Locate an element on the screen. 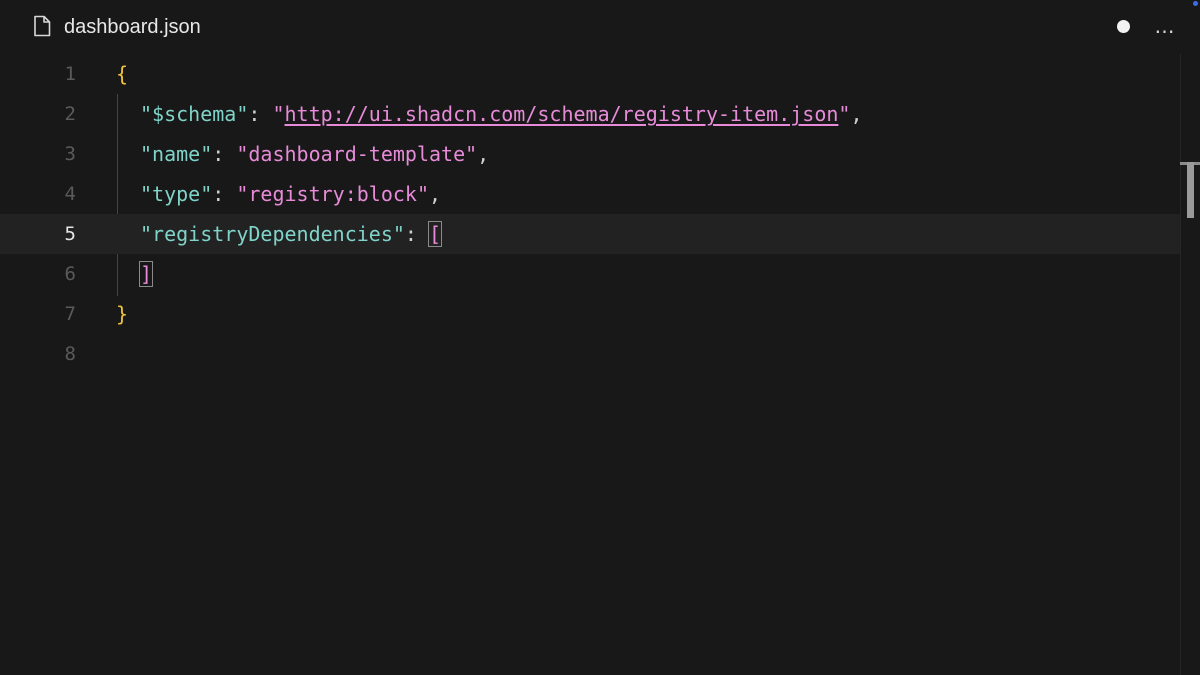  tab-dashboard-json: dashboard.json is located at coordinates (600, 27).